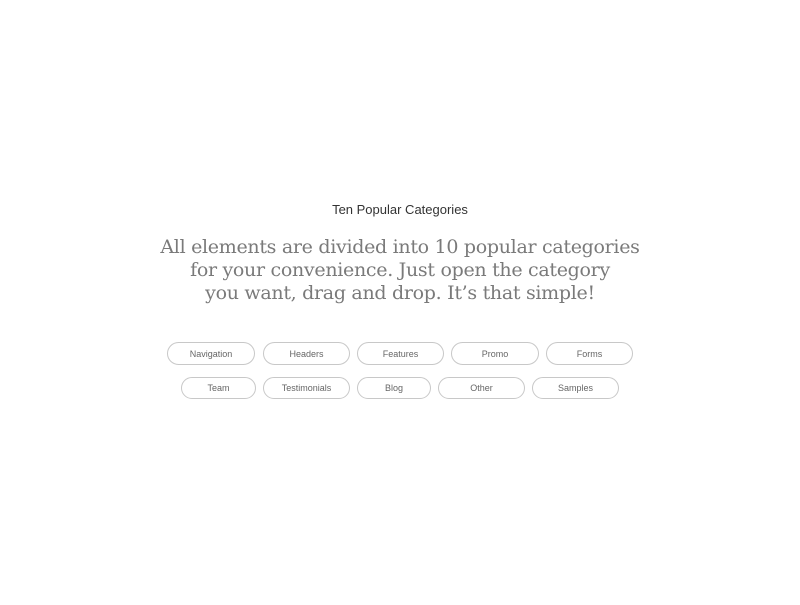 The image size is (800, 605). I want to click on category-button-samples: Samples, so click(575, 388).